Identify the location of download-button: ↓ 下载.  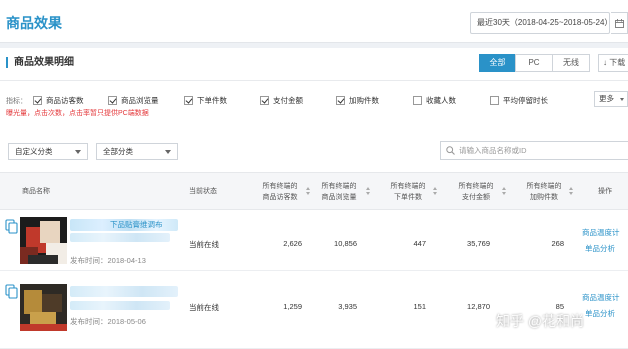
(613, 63).